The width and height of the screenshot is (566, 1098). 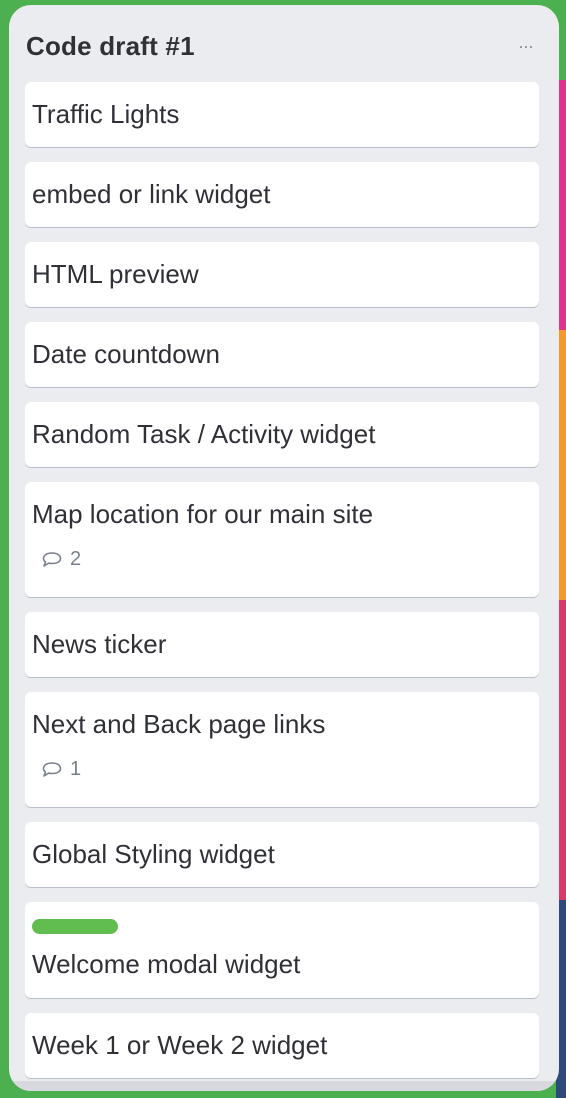 What do you see at coordinates (106, 114) in the screenshot?
I see `card-title: Traffic Lights` at bounding box center [106, 114].